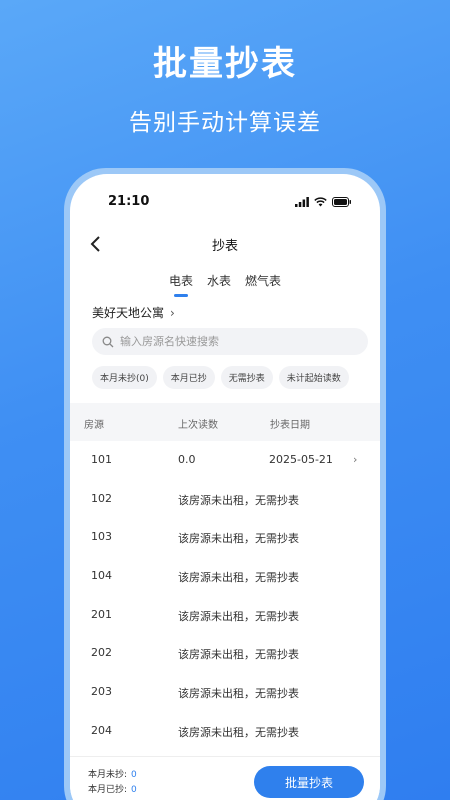  What do you see at coordinates (313, 377) in the screenshot?
I see `filter-no-initial: 未计起始读数` at bounding box center [313, 377].